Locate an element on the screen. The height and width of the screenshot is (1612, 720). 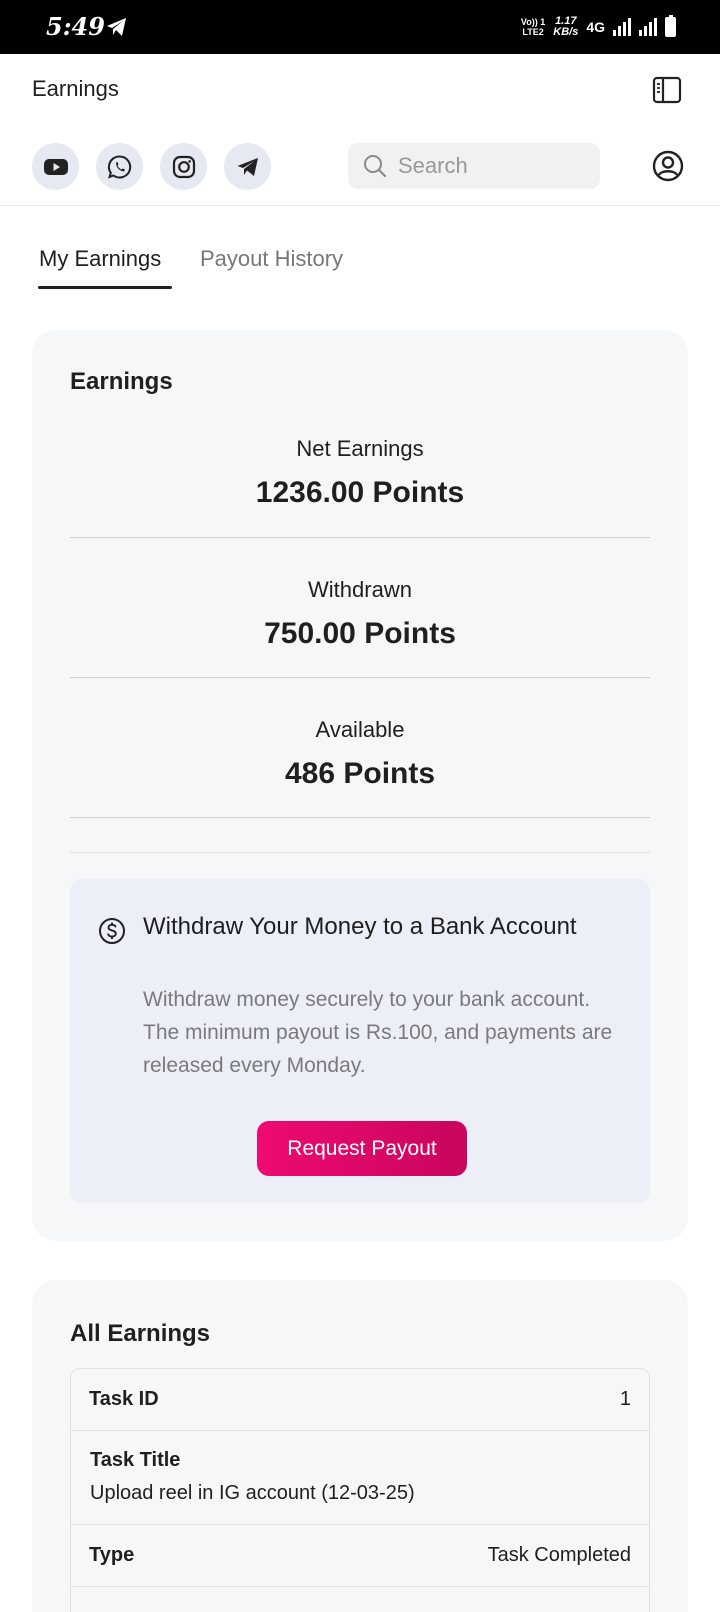
youtube-icon is located at coordinates (55, 166).